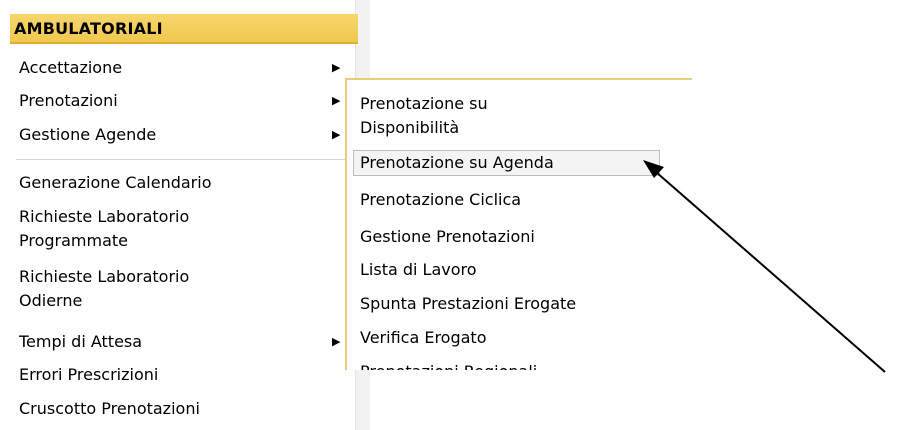 This screenshot has width=897, height=430. I want to click on menu-item-prenotazioni: Prenotazioni ▶, so click(184, 101).